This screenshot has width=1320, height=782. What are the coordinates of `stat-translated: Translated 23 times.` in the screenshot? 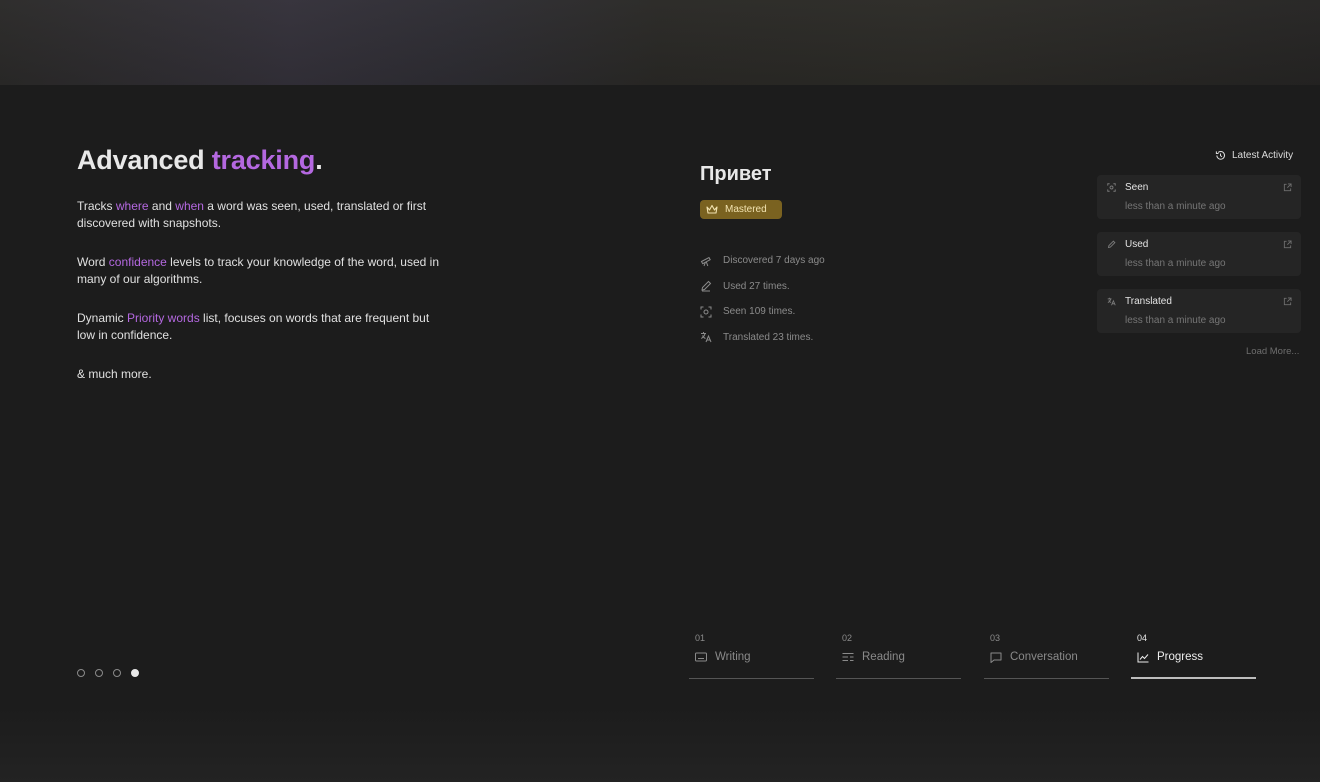 It's located at (762, 337).